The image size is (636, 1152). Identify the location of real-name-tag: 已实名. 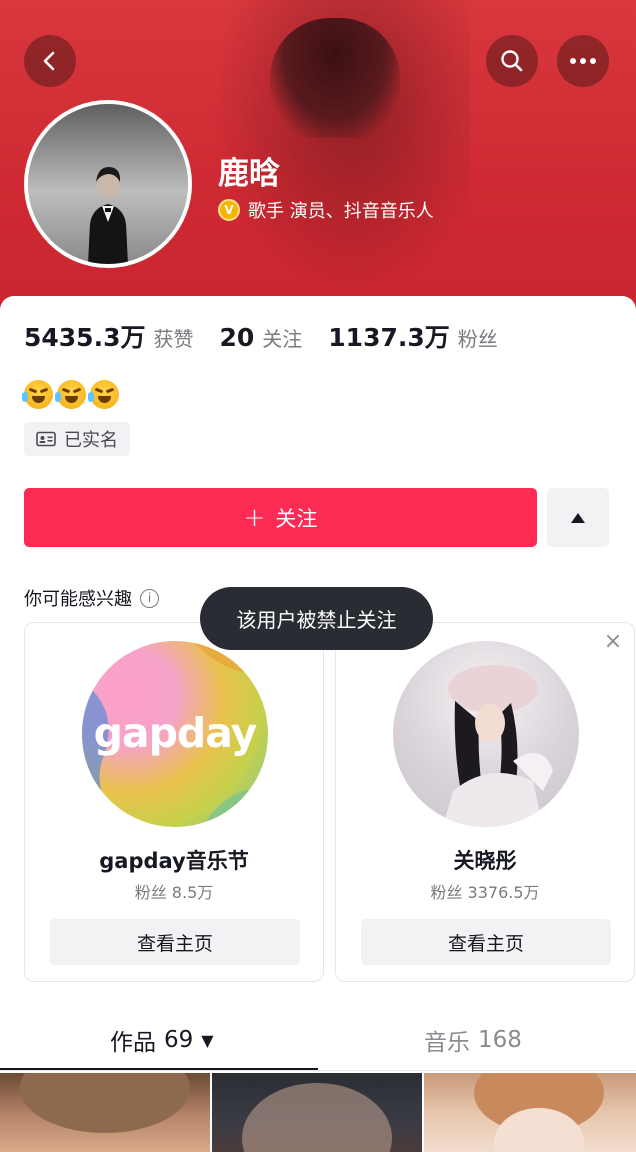
(77, 439).